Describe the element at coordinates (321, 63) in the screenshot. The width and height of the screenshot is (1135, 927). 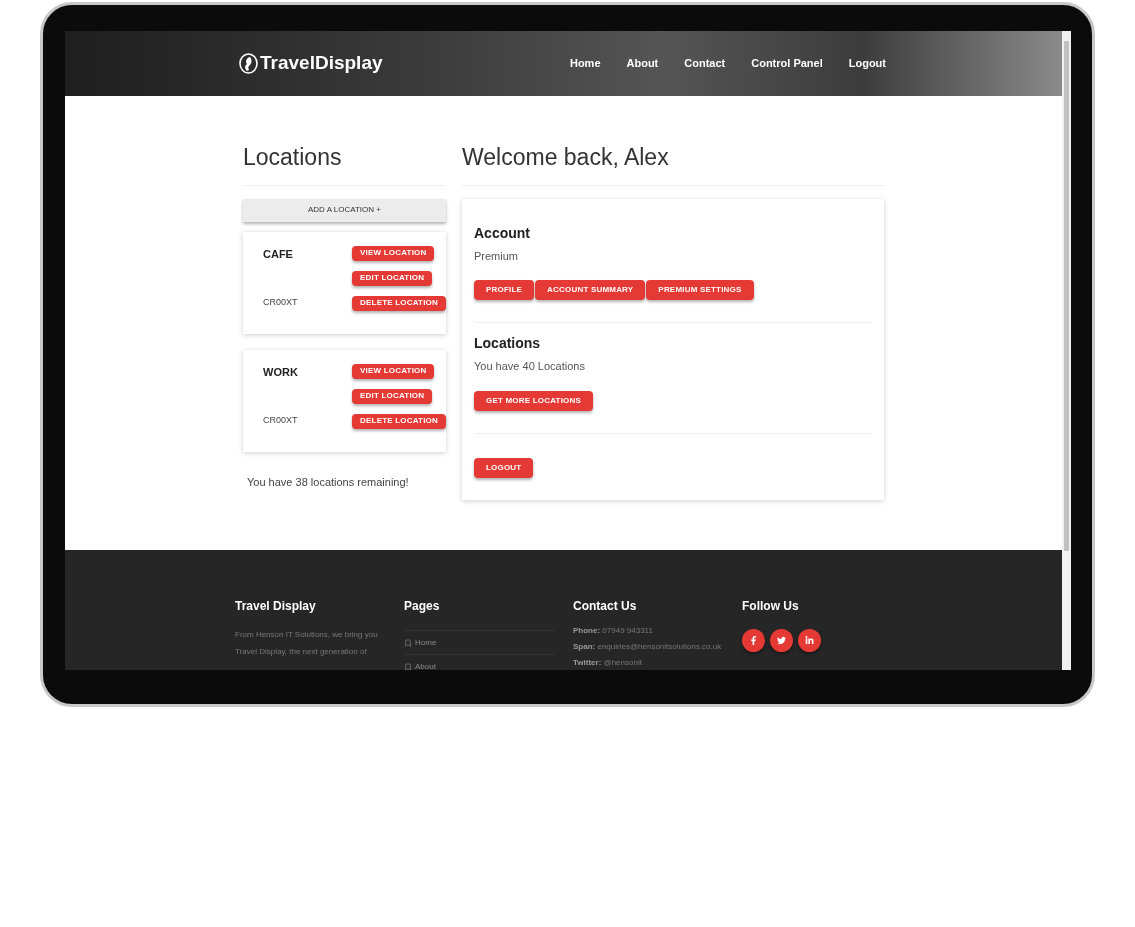
I see `logo-text: TravelDisplay` at that location.